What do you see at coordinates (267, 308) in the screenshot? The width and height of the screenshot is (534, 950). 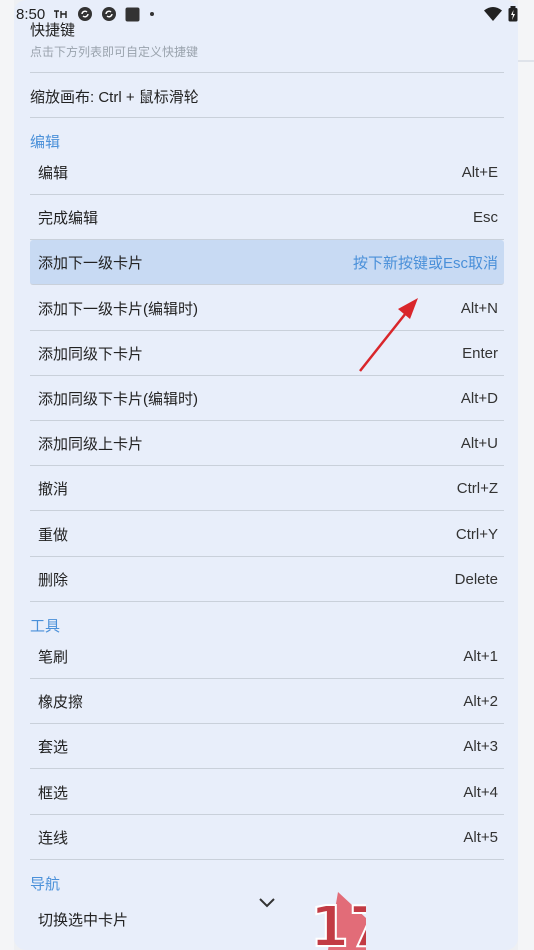 I see `shortcut-row: 添加下一级卡片(编辑时) Alt+N` at bounding box center [267, 308].